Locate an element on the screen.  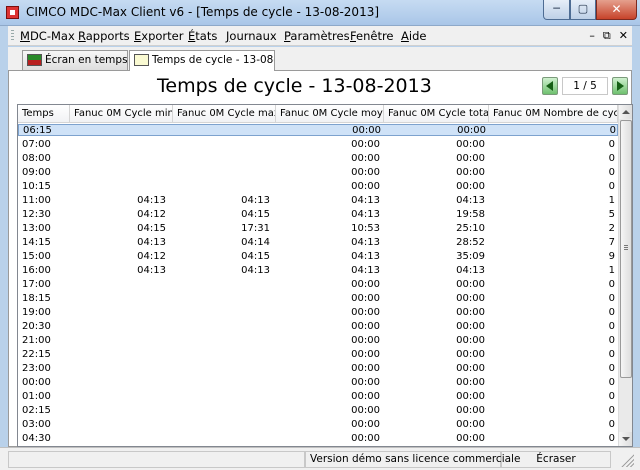
table-row: 03:00 00:00 00:00 0 is located at coordinates (318, 425).